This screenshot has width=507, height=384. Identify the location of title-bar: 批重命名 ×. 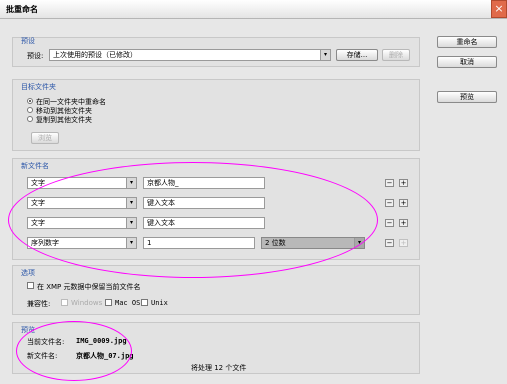
(253, 9).